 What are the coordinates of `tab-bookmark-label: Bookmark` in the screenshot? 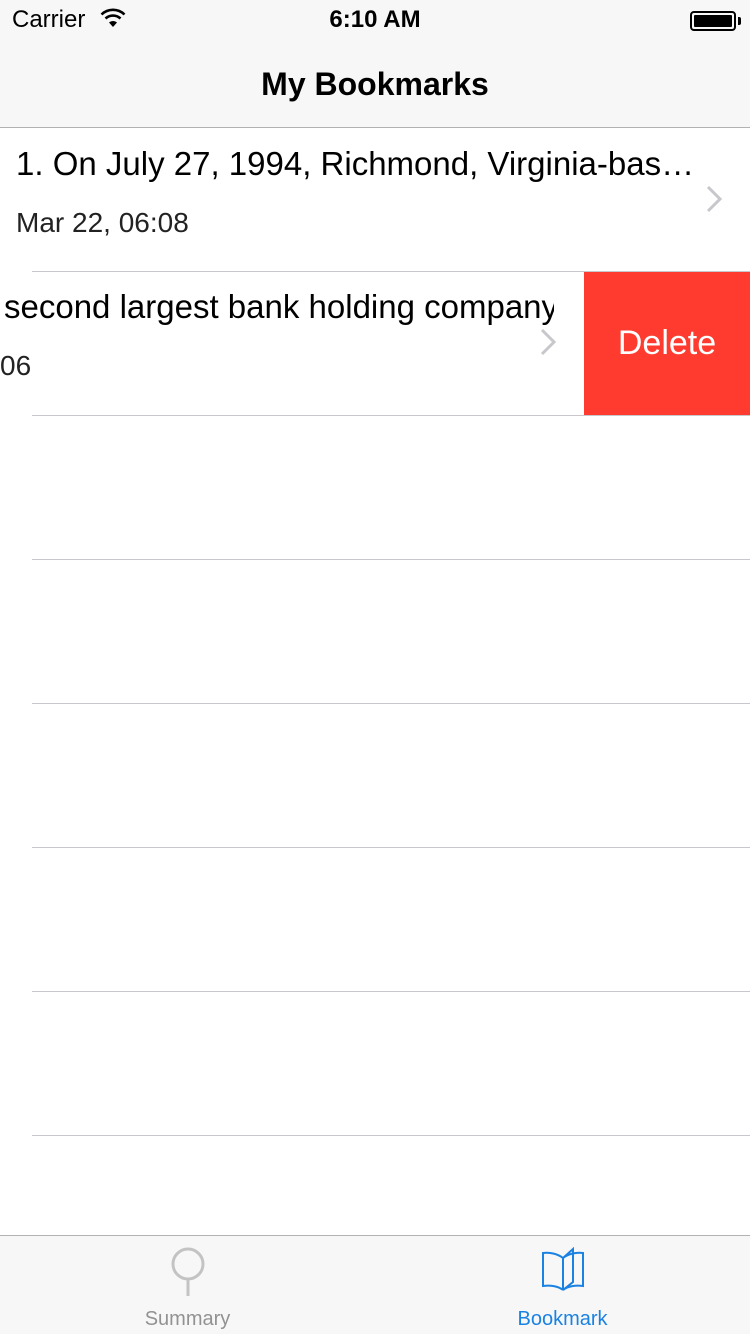 It's located at (562, 1319).